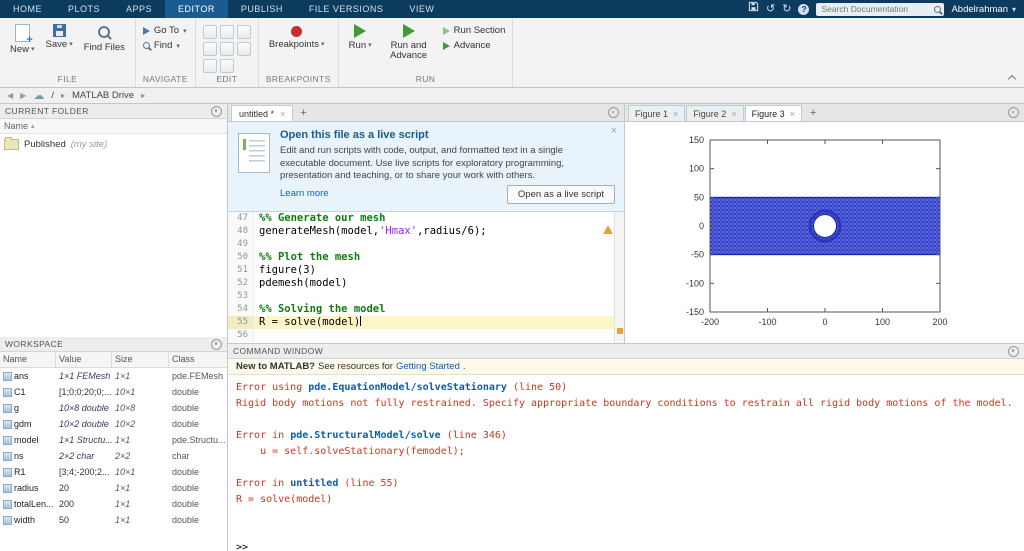 This screenshot has width=1024, height=551. Describe the element at coordinates (426, 218) in the screenshot. I see `code-line: 47%% Generate our mesh` at that location.